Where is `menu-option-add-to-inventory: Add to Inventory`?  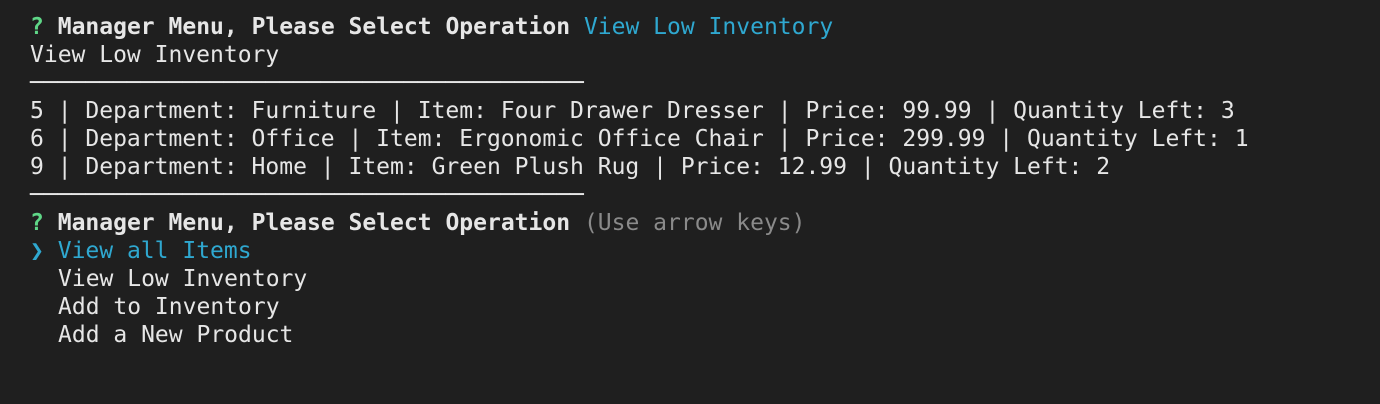 menu-option-add-to-inventory: Add to Inventory is located at coordinates (695, 307).